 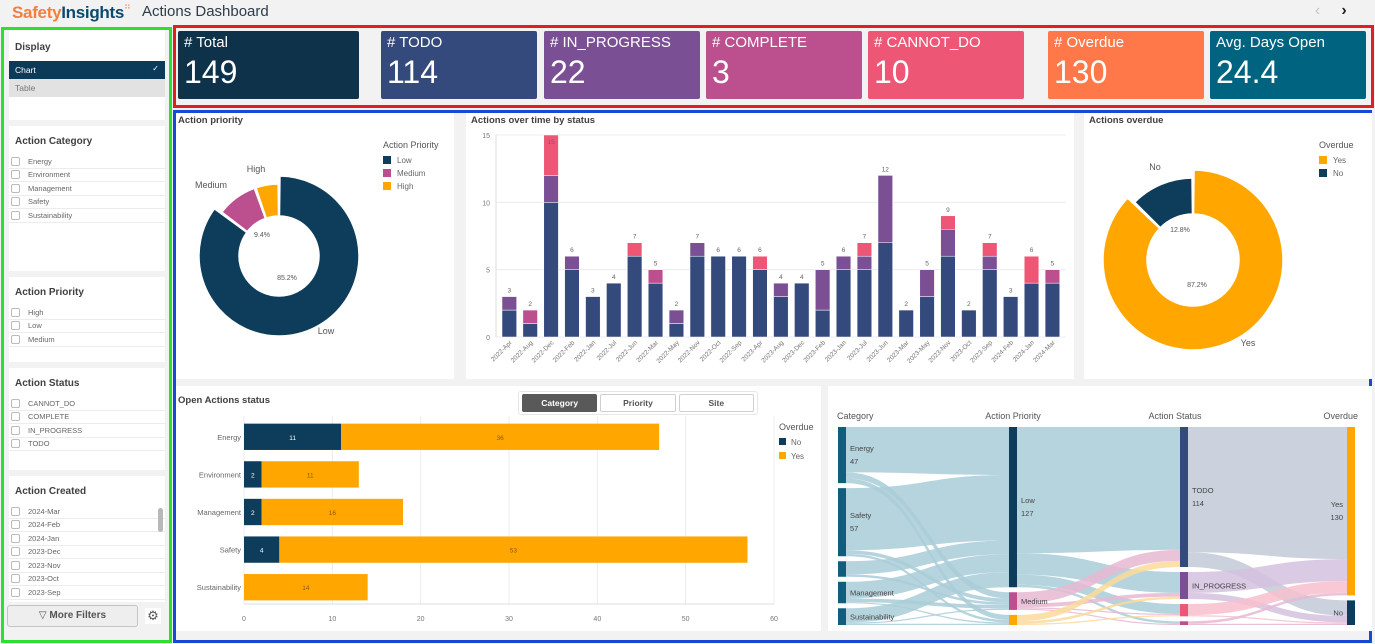 What do you see at coordinates (1184, 586) in the screenshot?
I see `sankey-node-in-progress` at bounding box center [1184, 586].